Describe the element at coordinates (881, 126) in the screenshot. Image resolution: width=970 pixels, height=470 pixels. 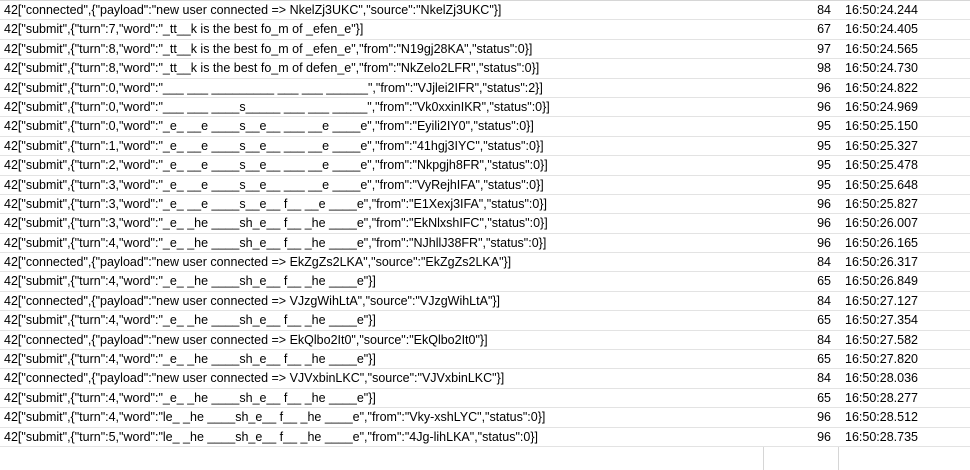
I see `frame-time-cell: 16:50:25.150` at that location.